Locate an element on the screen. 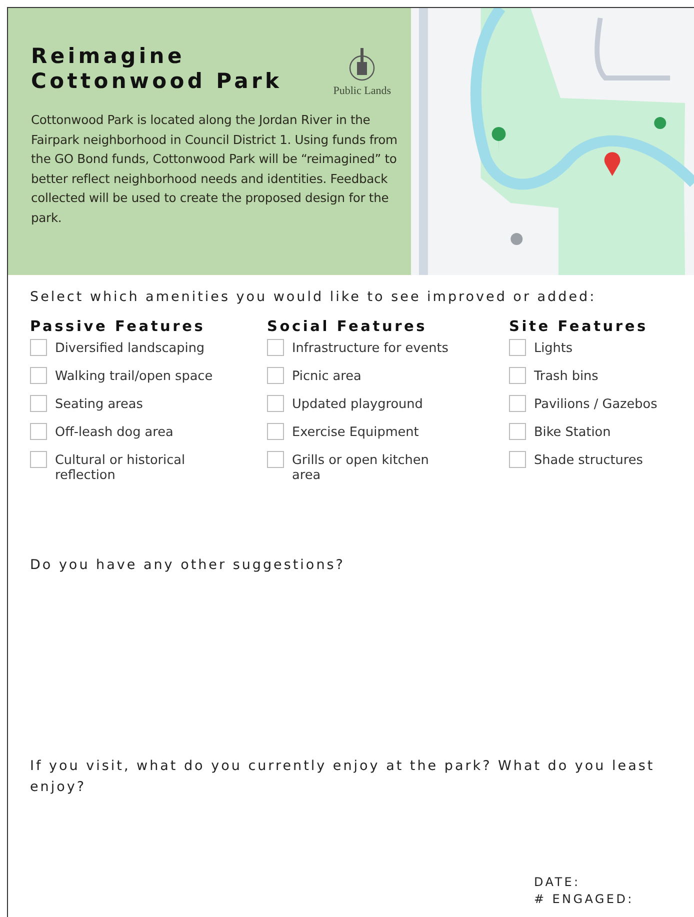  option-label: Diversified landscaping is located at coordinates (130, 348).